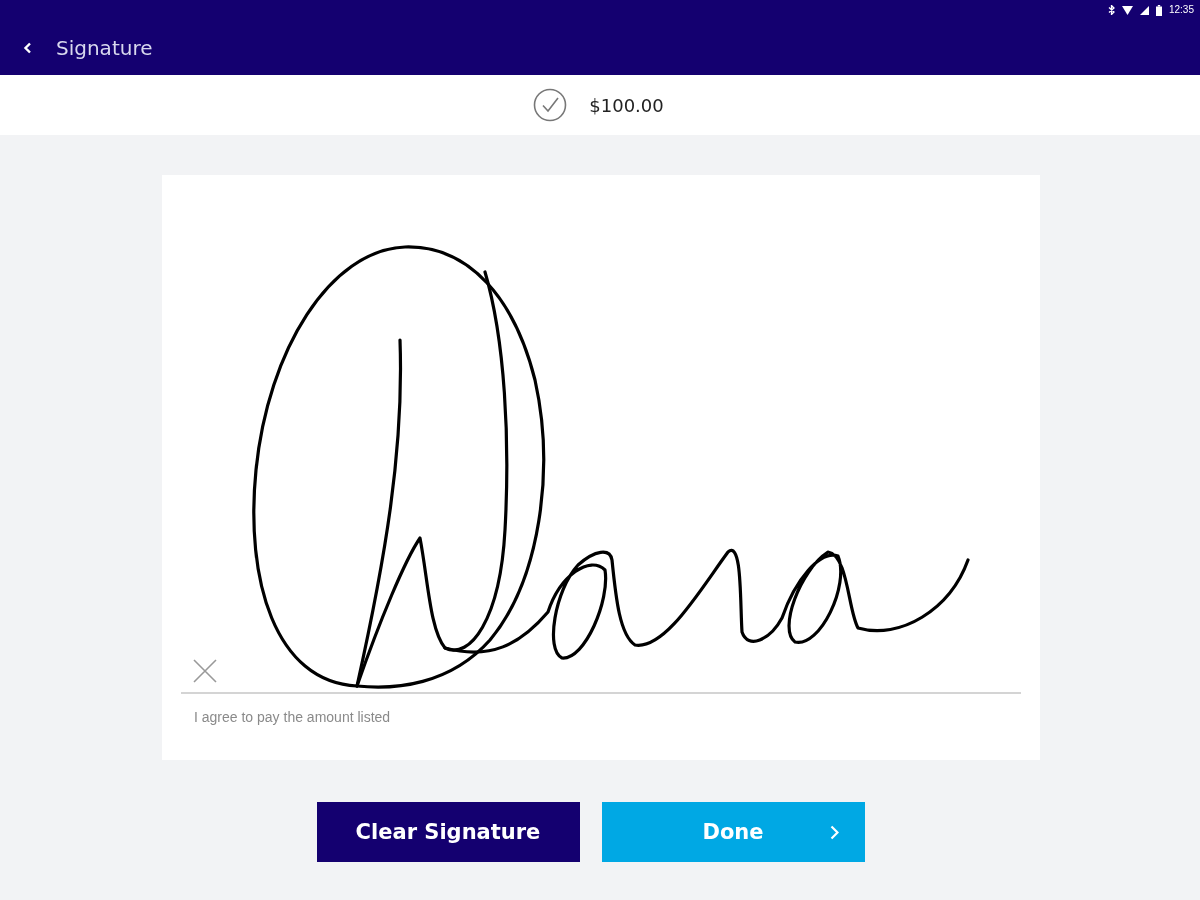 This screenshot has width=1200, height=900. I want to click on back-button, so click(28, 47).